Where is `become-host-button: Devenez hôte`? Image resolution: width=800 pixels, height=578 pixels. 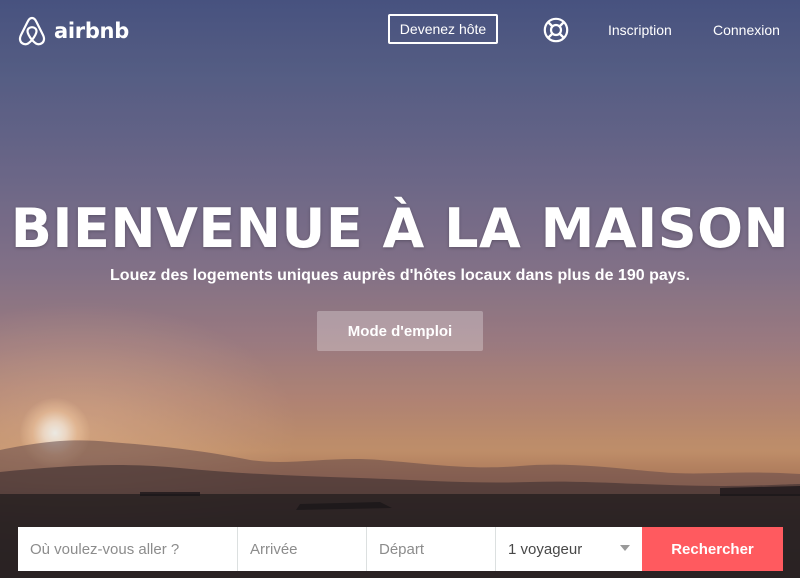
become-host-button: Devenez hôte is located at coordinates (443, 29).